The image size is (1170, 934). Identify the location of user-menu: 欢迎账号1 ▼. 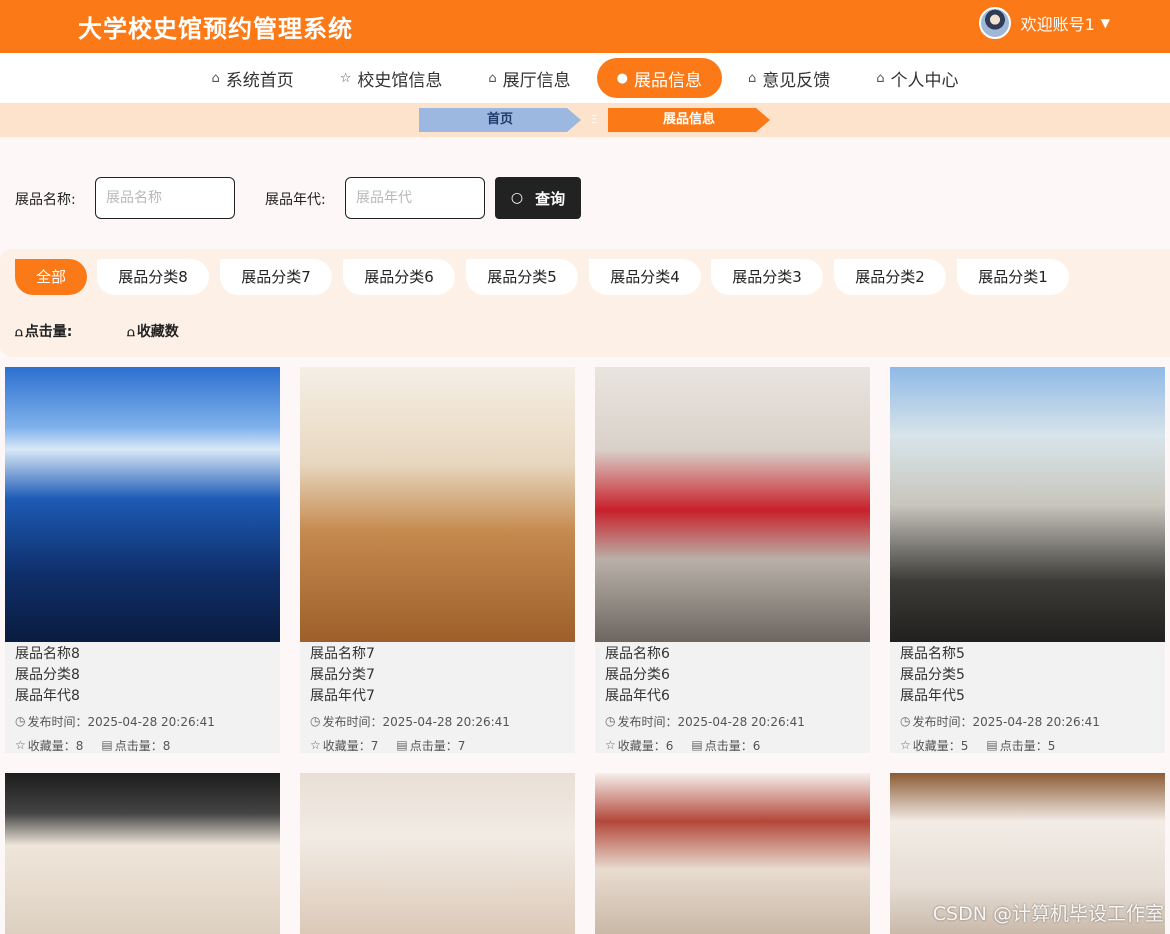
(1044, 23).